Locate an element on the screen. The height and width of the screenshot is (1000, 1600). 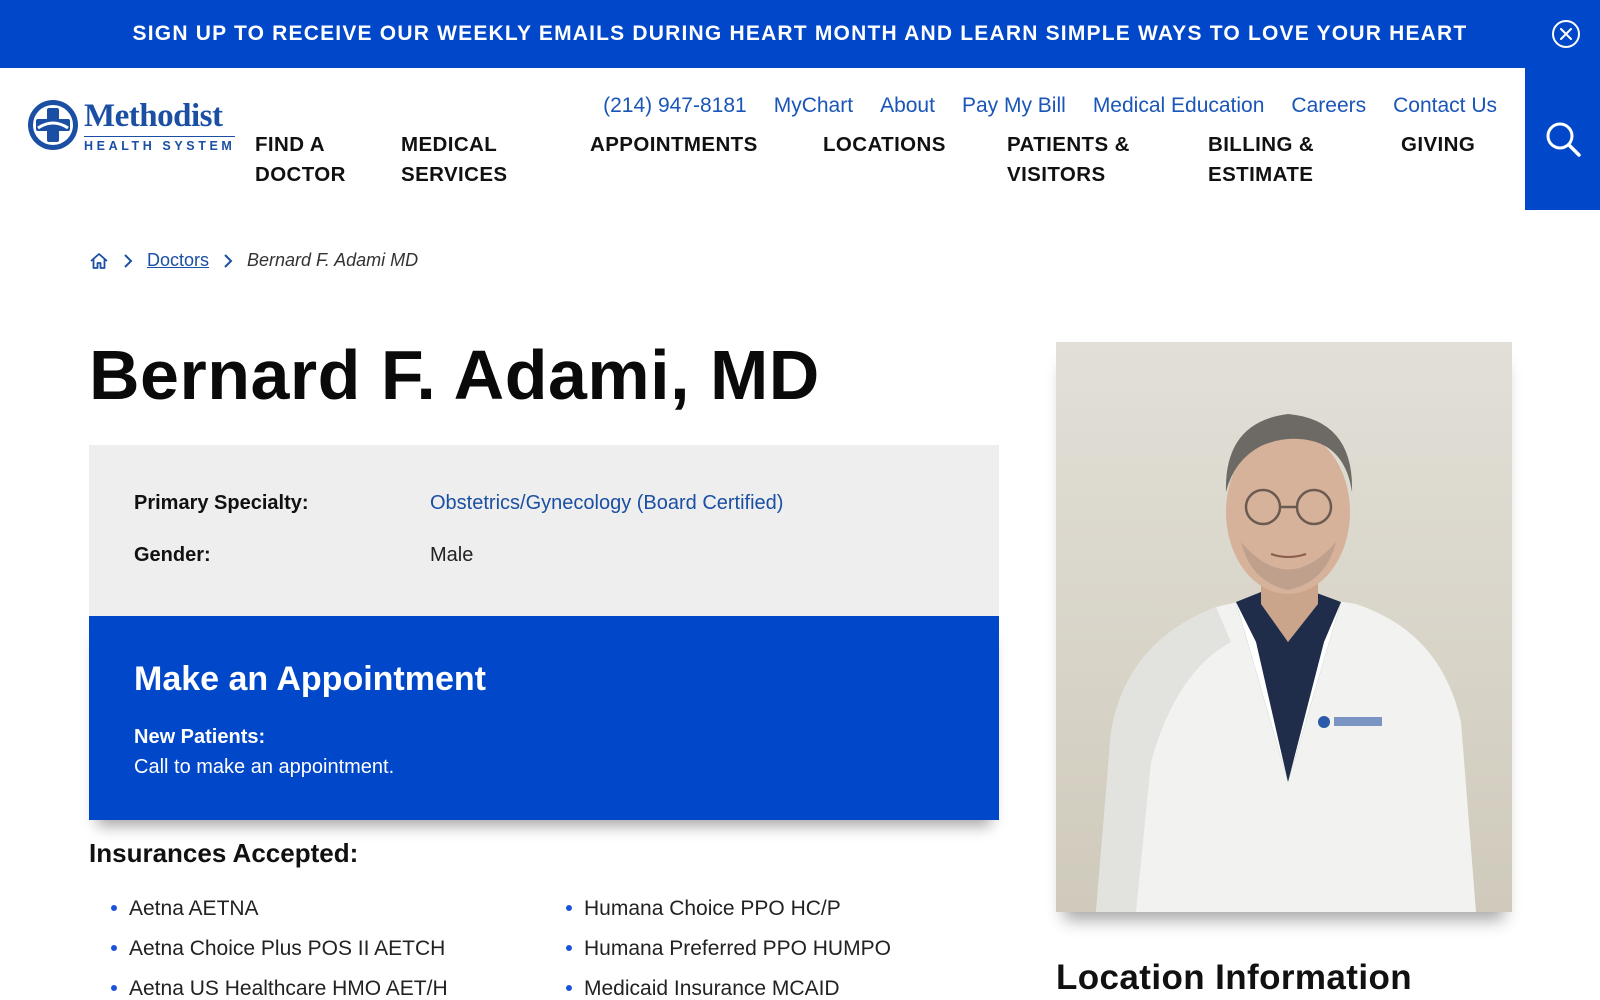
new-patients-label: New Patients: is located at coordinates (200, 737).